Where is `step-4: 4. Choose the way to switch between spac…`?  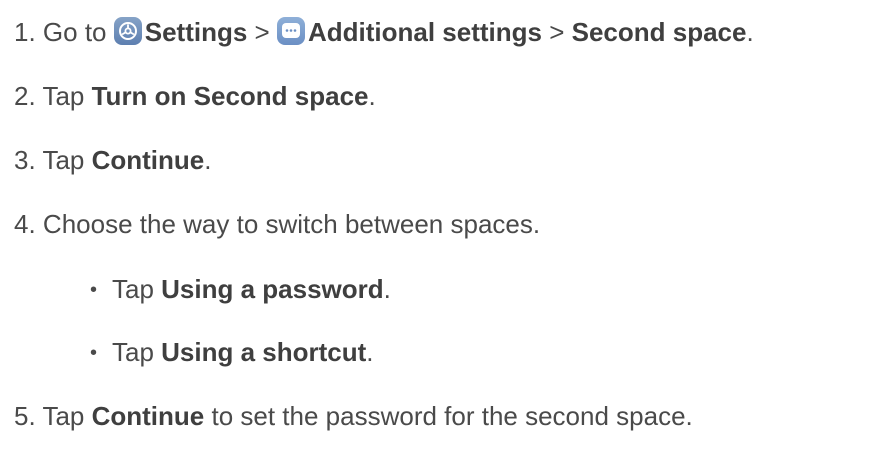
step-4: 4. Choose the way to switch between spac… is located at coordinates (277, 224).